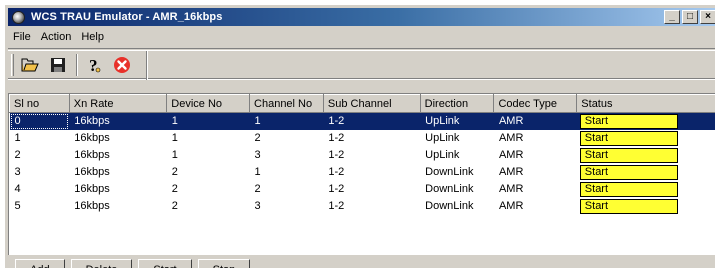 The image size is (715, 268). I want to click on column-header-xn-rate: Xn Rate, so click(118, 103).